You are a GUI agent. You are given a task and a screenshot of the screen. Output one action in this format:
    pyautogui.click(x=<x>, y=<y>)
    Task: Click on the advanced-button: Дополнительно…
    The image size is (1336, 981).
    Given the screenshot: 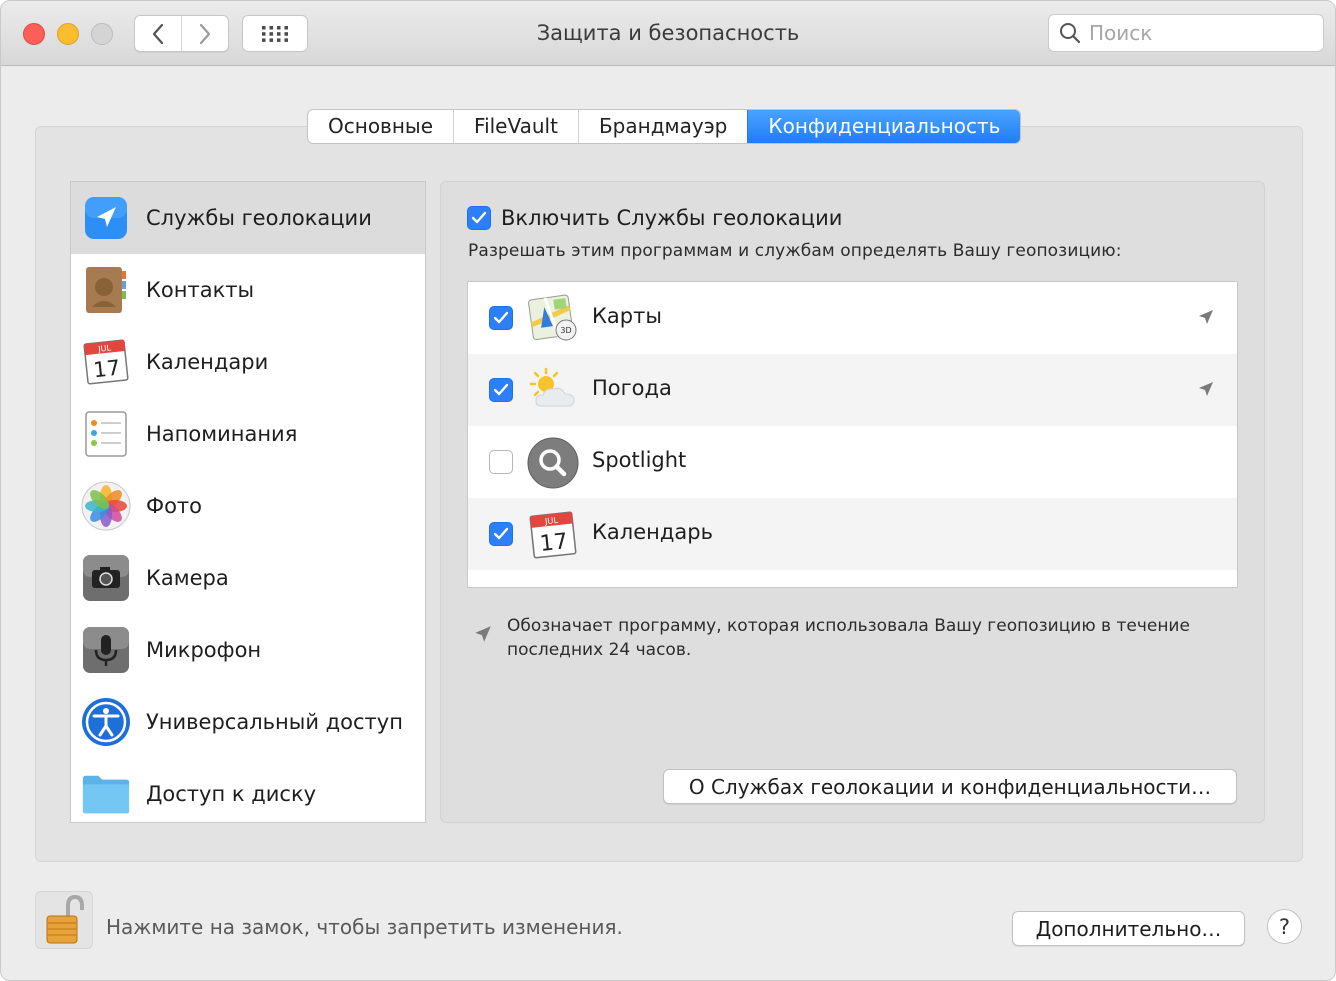 What is the action you would take?
    pyautogui.click(x=1128, y=928)
    